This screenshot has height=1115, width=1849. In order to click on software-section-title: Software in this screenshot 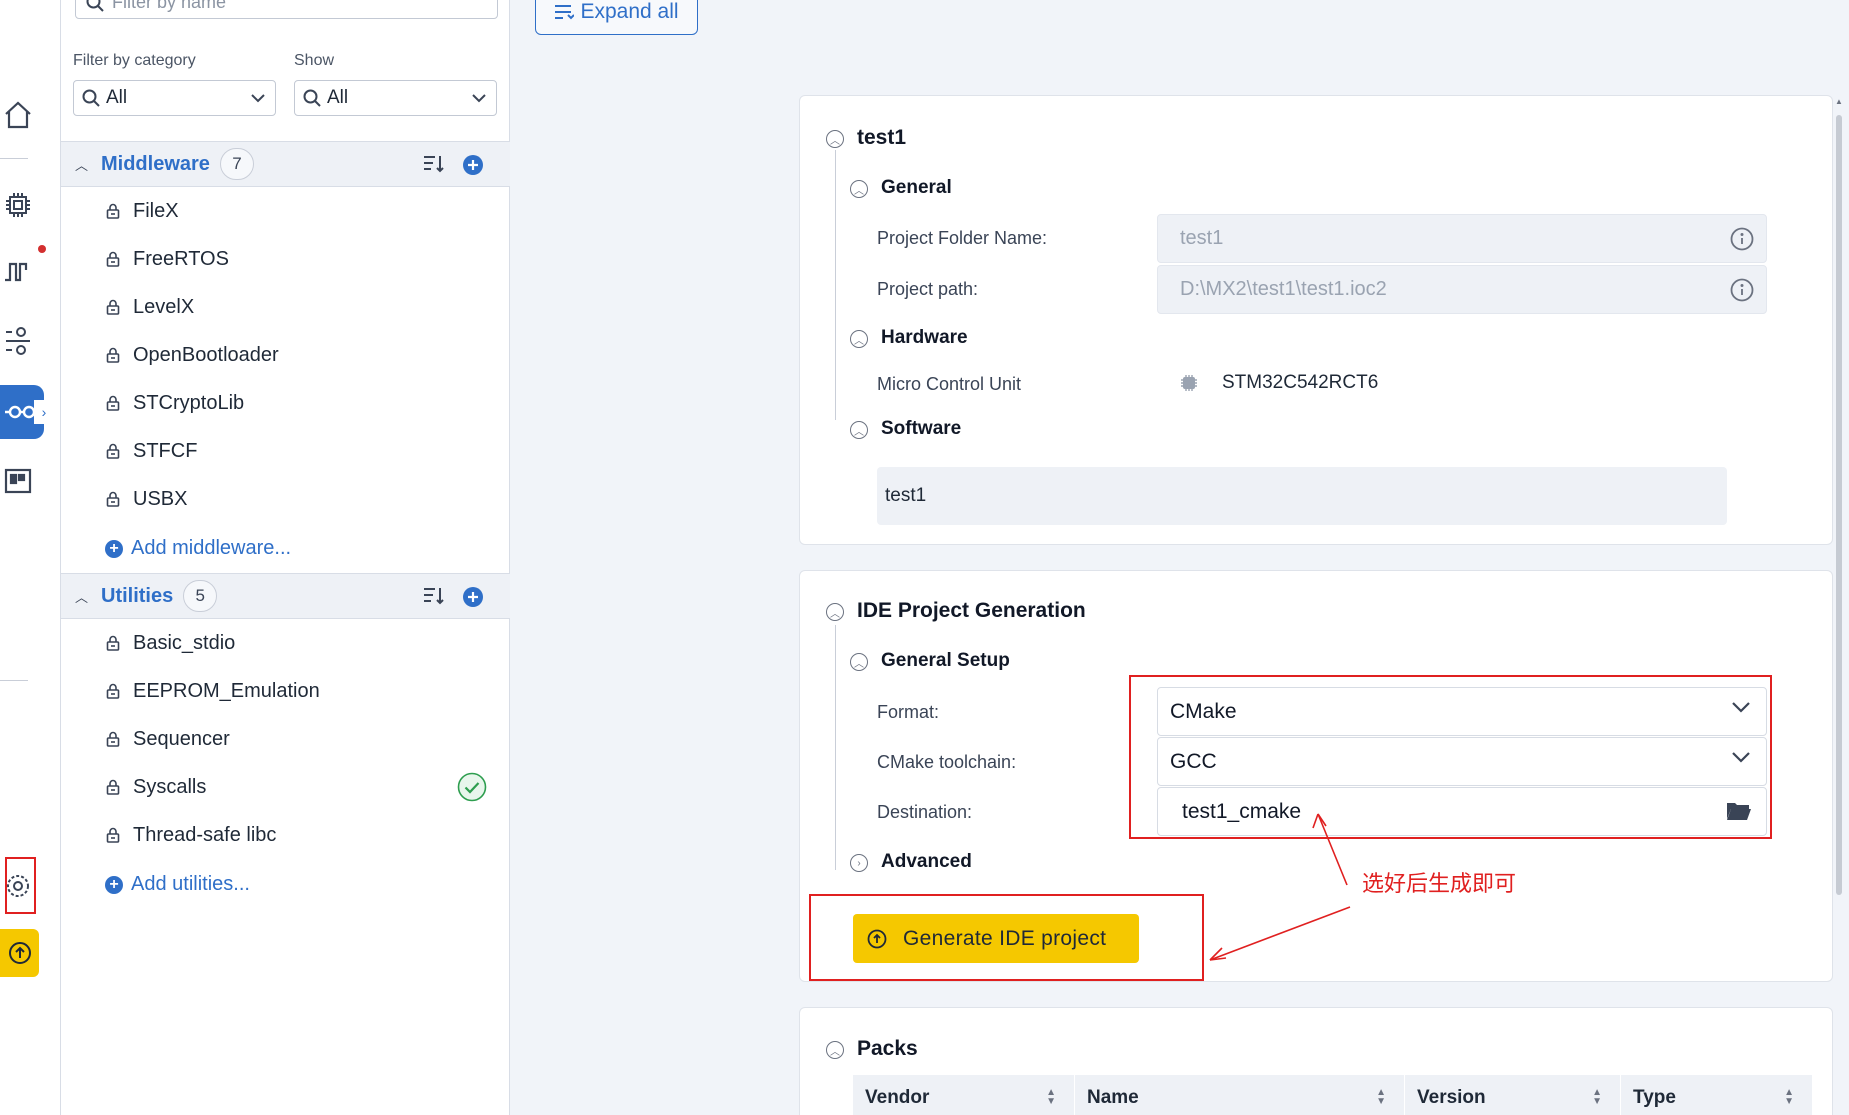, I will do `click(921, 428)`.